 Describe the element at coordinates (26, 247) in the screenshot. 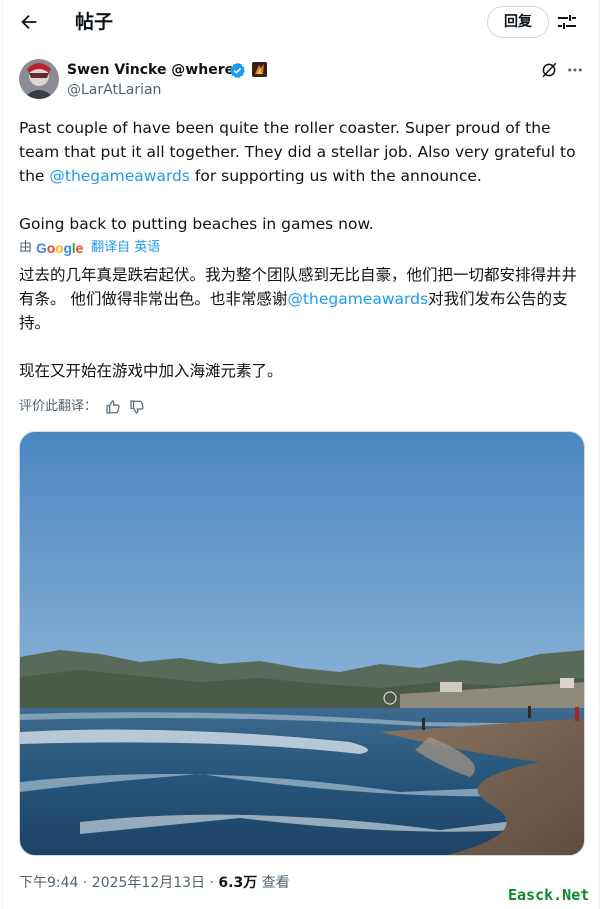

I see `translate-by-prefix: 由` at that location.